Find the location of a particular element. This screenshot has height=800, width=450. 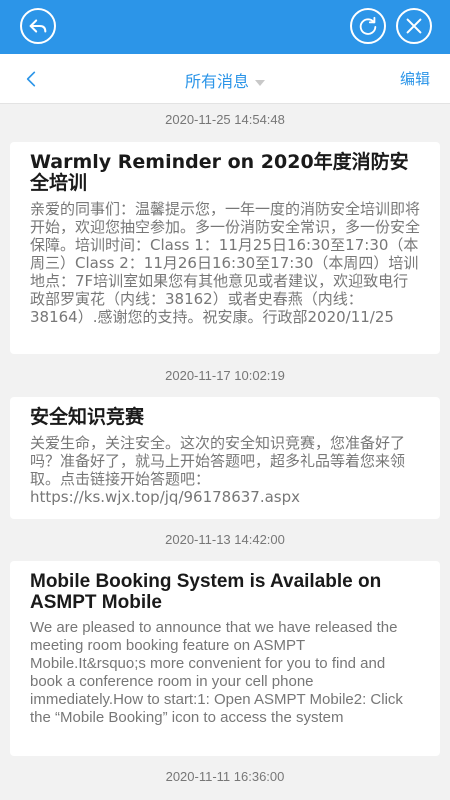

close-icon is located at coordinates (414, 26).